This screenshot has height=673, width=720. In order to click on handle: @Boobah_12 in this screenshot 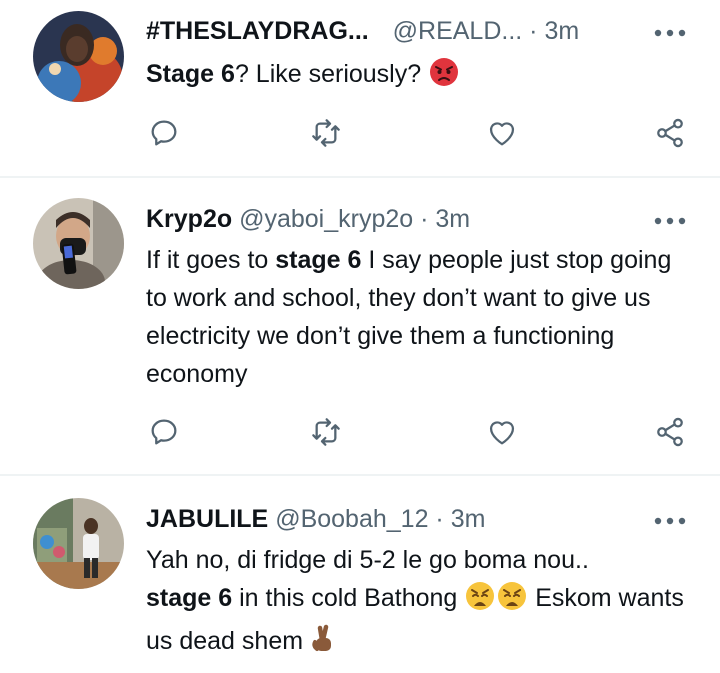, I will do `click(351, 519)`.